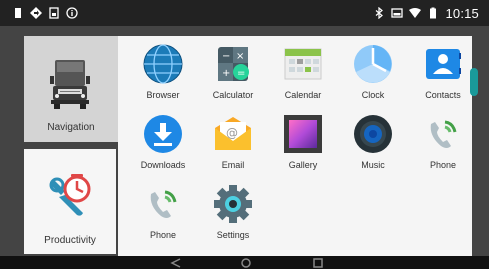 The height and width of the screenshot is (269, 489). What do you see at coordinates (380, 13) in the screenshot?
I see `bluetooth-icon` at bounding box center [380, 13].